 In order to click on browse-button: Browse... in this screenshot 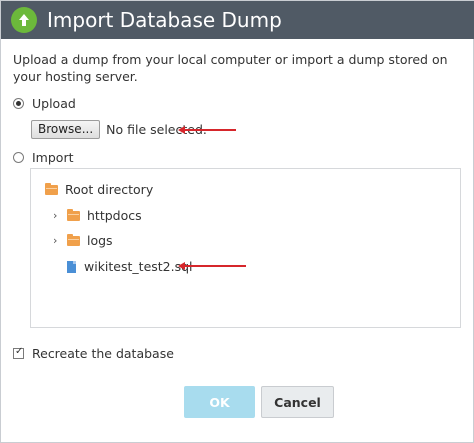, I will do `click(66, 129)`.